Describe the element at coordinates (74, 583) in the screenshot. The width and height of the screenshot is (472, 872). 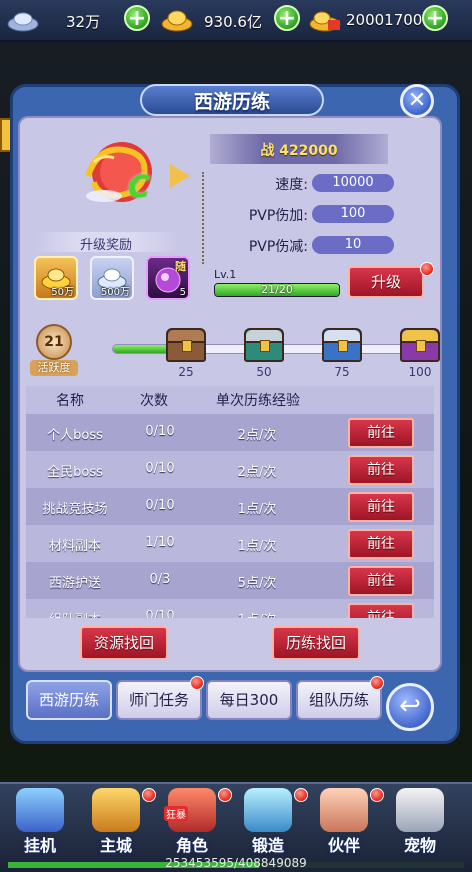
I see `task-name: 西游护送` at that location.